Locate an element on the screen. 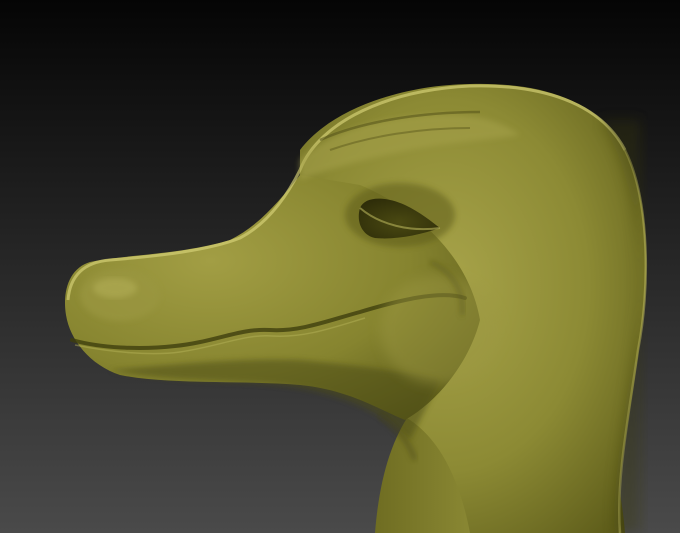 The height and width of the screenshot is (533, 680). nostril-highlight is located at coordinates (115, 288).